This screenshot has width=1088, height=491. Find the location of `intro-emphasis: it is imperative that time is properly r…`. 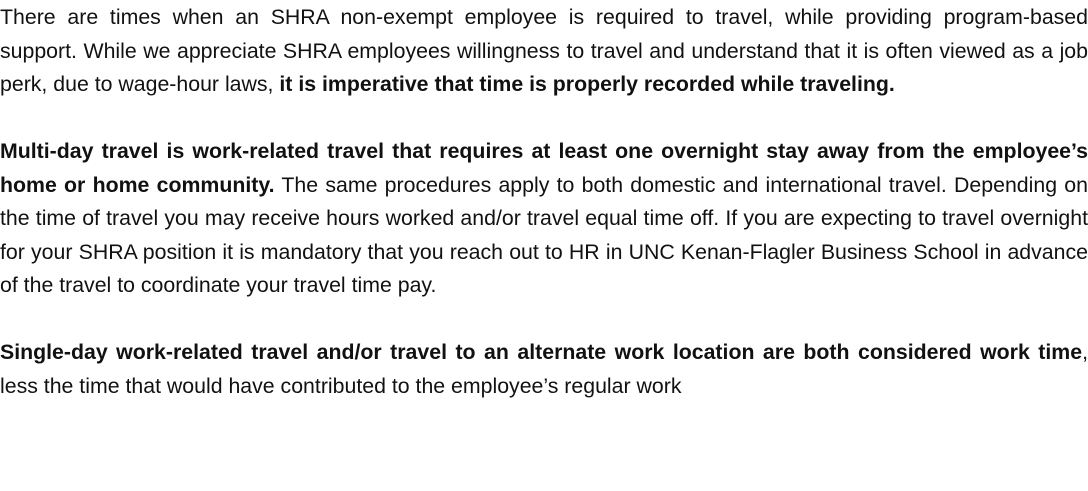

intro-emphasis: it is imperative that time is properly r… is located at coordinates (587, 84).